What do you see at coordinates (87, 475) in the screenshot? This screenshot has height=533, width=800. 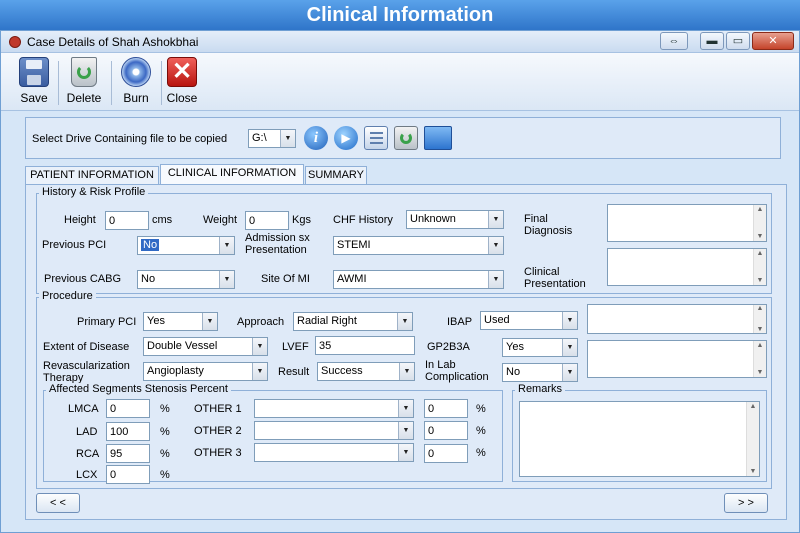 I see `lcx-label: LCX` at bounding box center [87, 475].